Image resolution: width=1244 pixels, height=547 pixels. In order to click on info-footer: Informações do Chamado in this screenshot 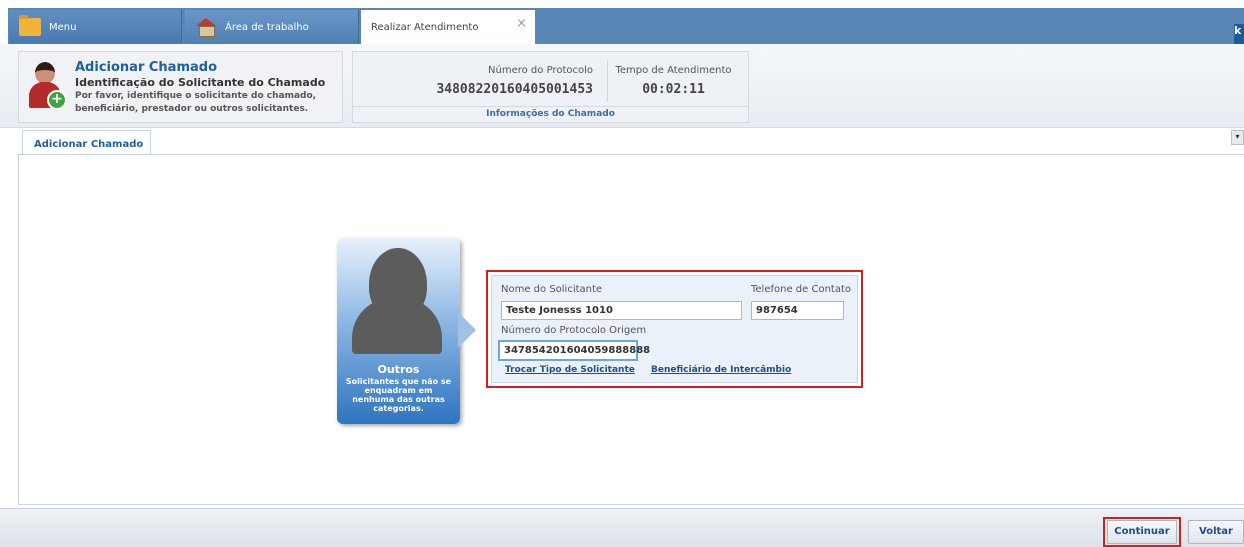, I will do `click(550, 114)`.